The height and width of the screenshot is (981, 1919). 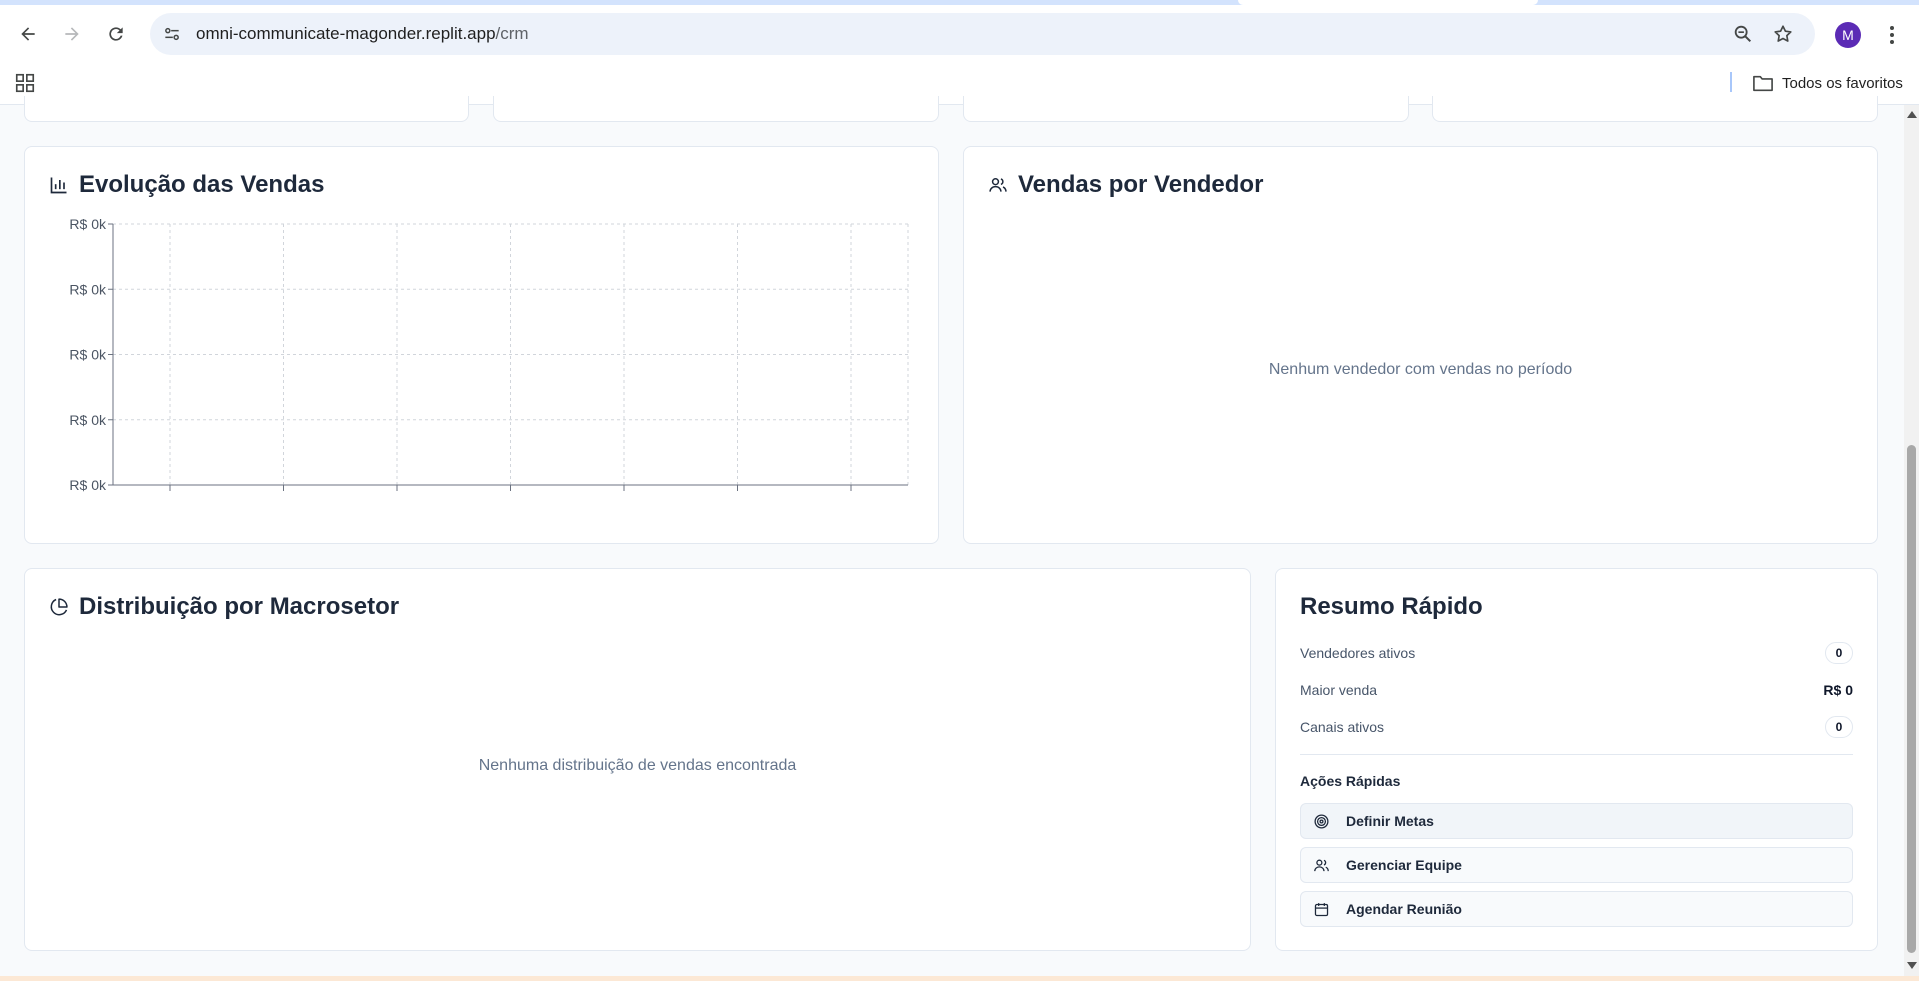 I want to click on sales-by-seller-title: Vendas por Vendedor, so click(x=1125, y=185).